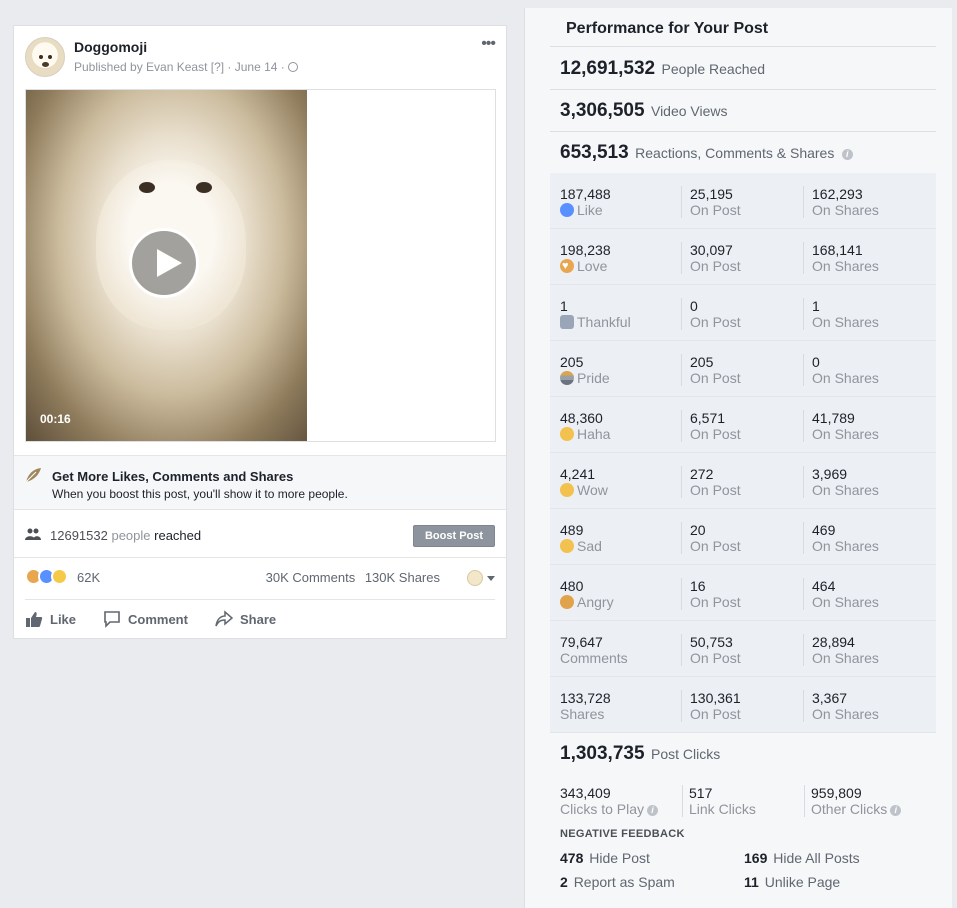 This screenshot has width=957, height=908. I want to click on breakdown-label-wrap: Thankful, so click(619, 322).